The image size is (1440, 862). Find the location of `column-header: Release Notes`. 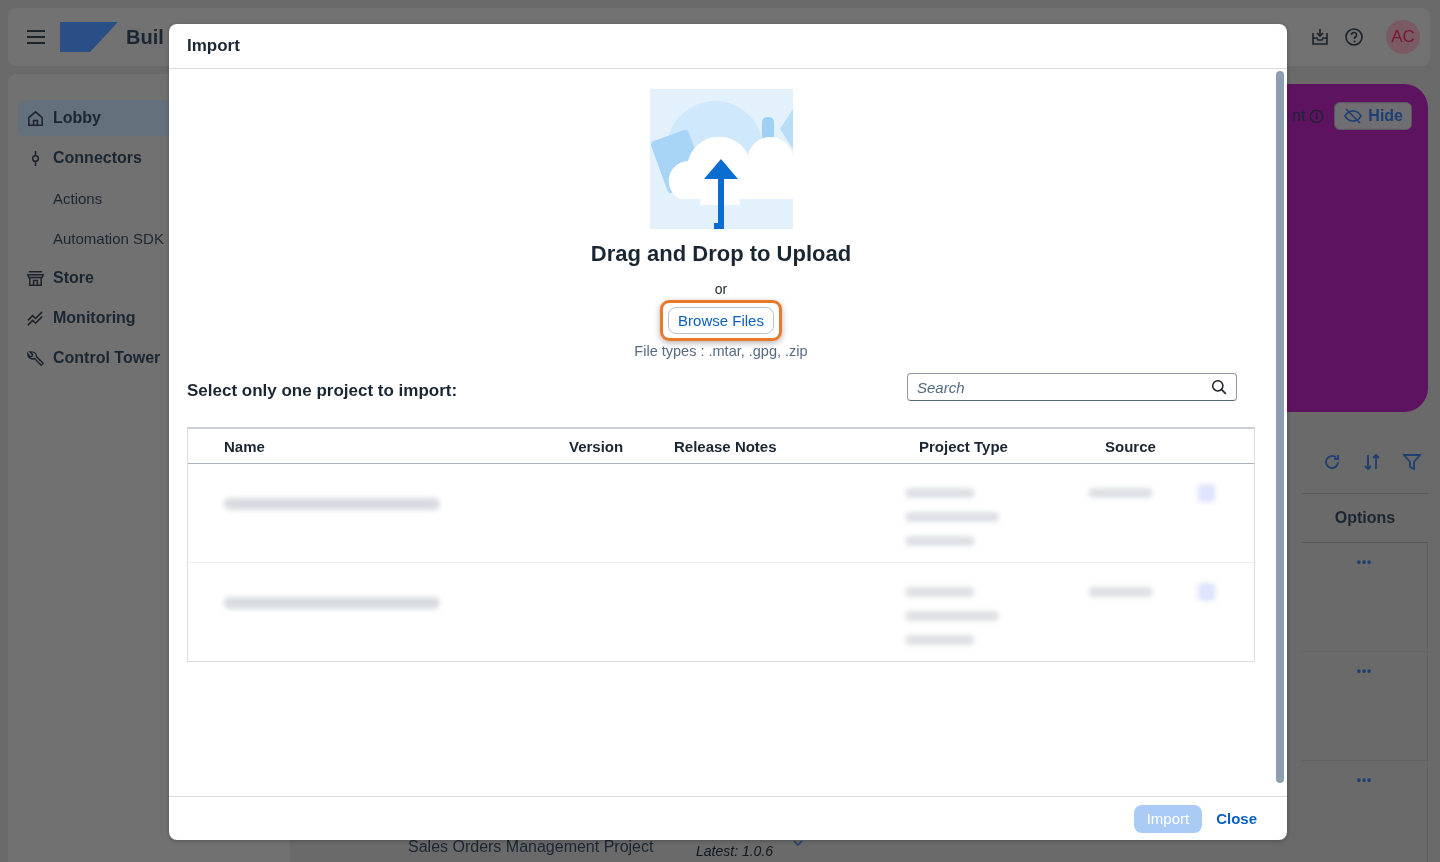

column-header: Release Notes is located at coordinates (726, 446).